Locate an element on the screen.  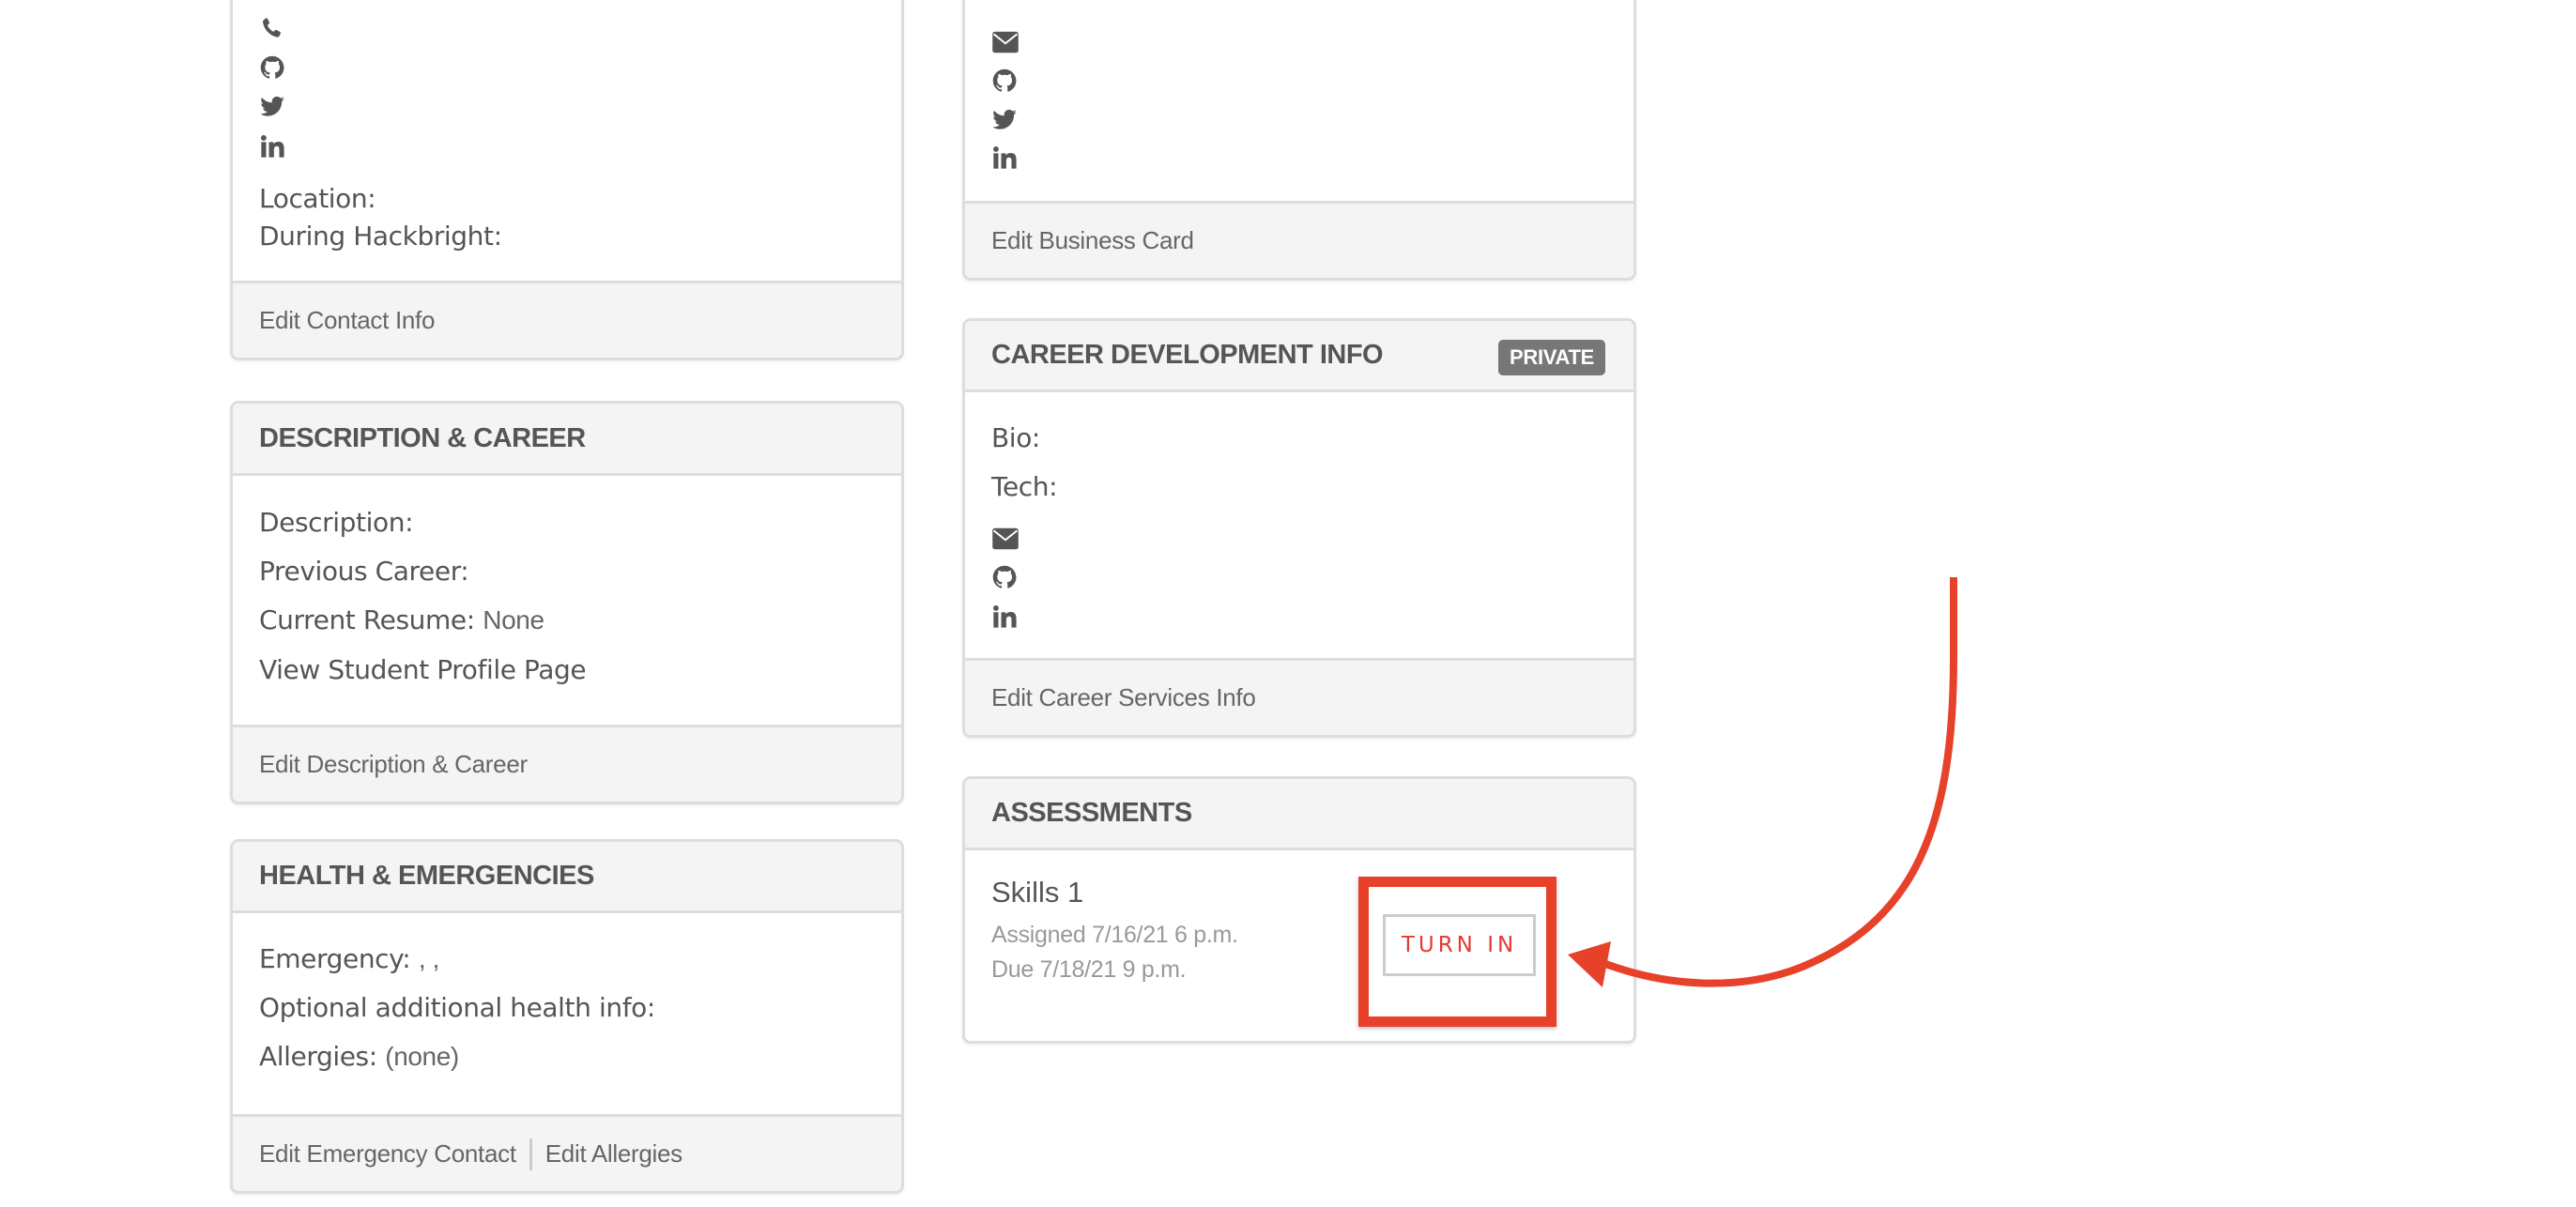
phone-icon is located at coordinates (271, 28).